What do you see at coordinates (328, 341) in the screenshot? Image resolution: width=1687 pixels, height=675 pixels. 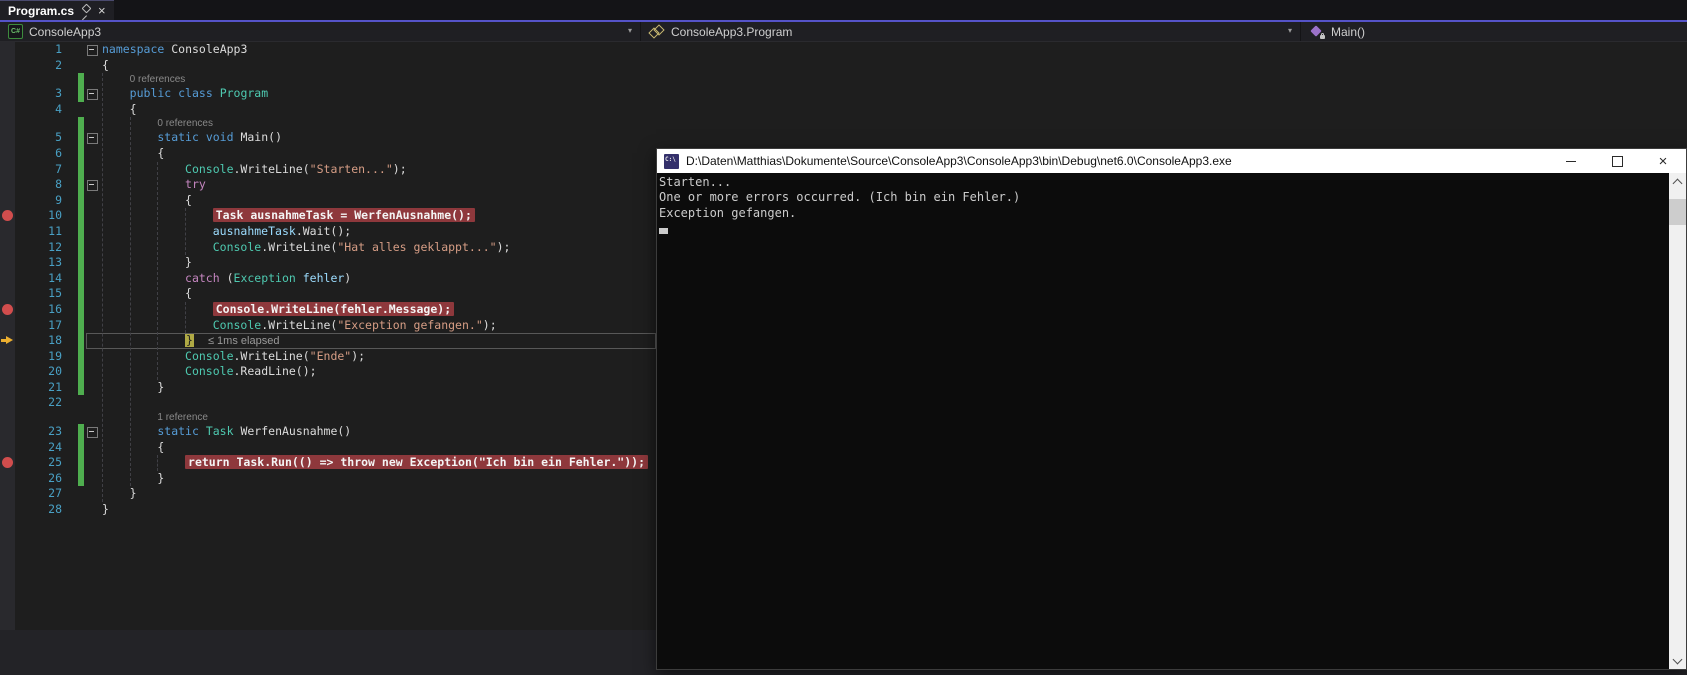 I see `code-line-18: 18} ≤ 1ms elapsed` at bounding box center [328, 341].